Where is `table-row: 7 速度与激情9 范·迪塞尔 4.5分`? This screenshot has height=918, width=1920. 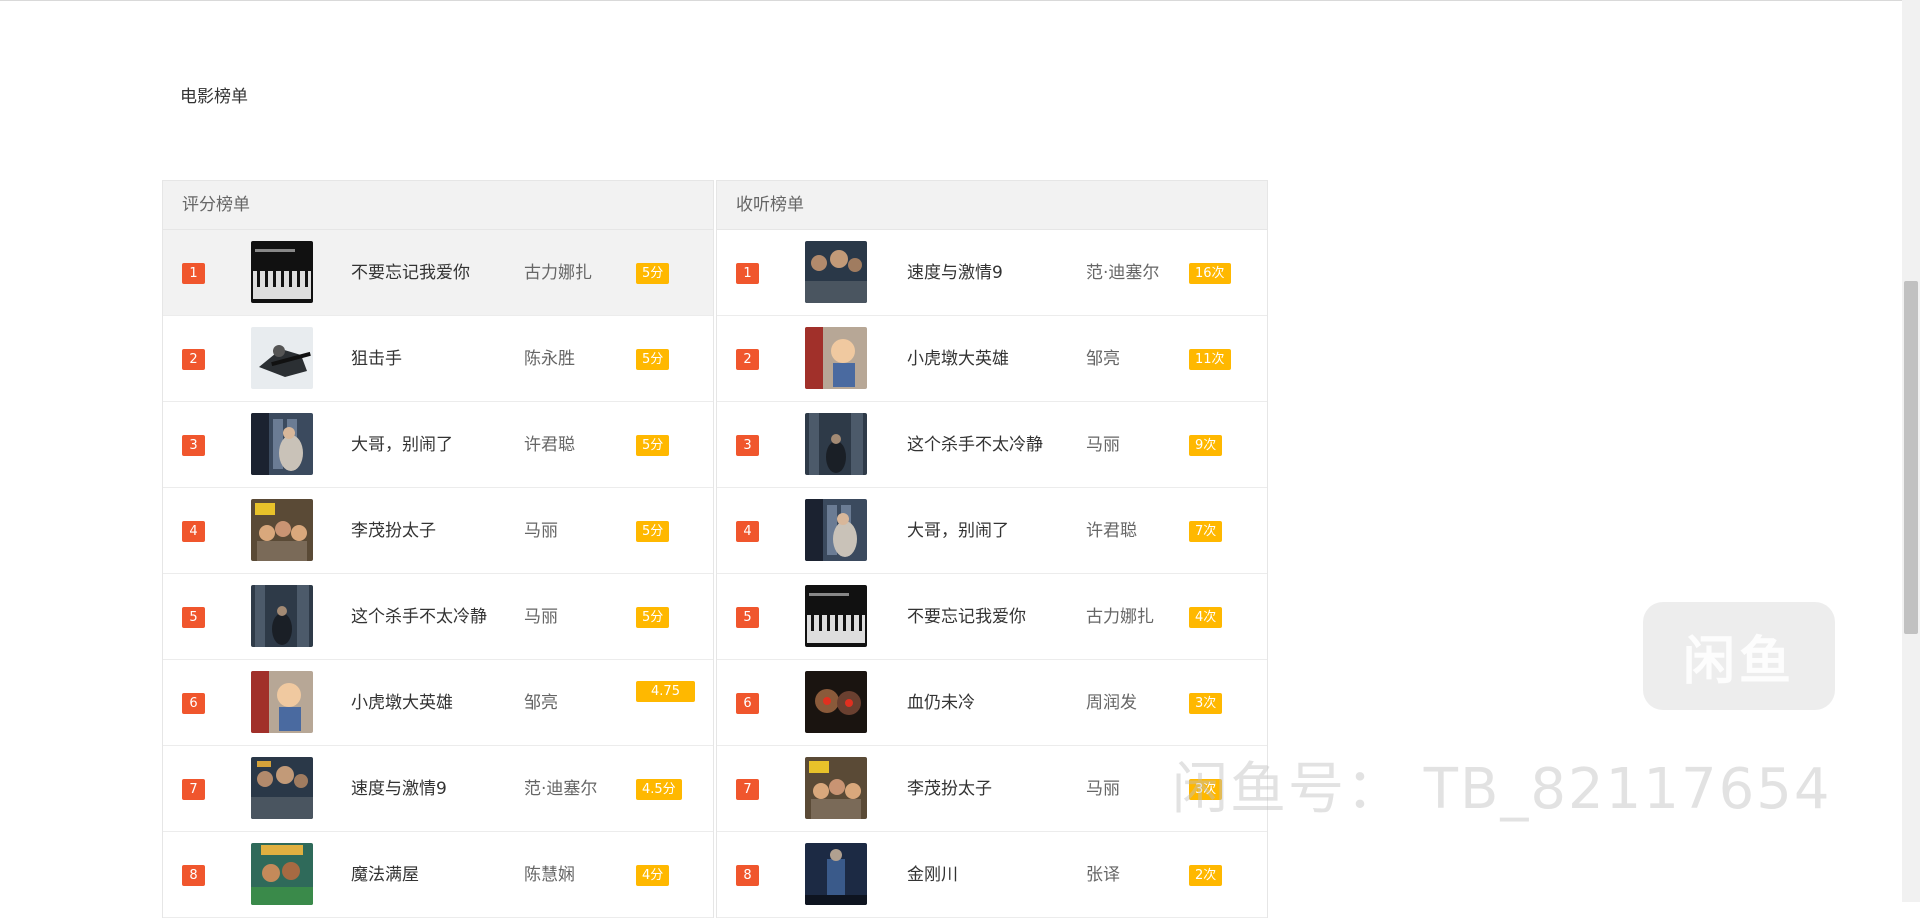 table-row: 7 速度与激情9 范·迪塞尔 4.5分 is located at coordinates (438, 789).